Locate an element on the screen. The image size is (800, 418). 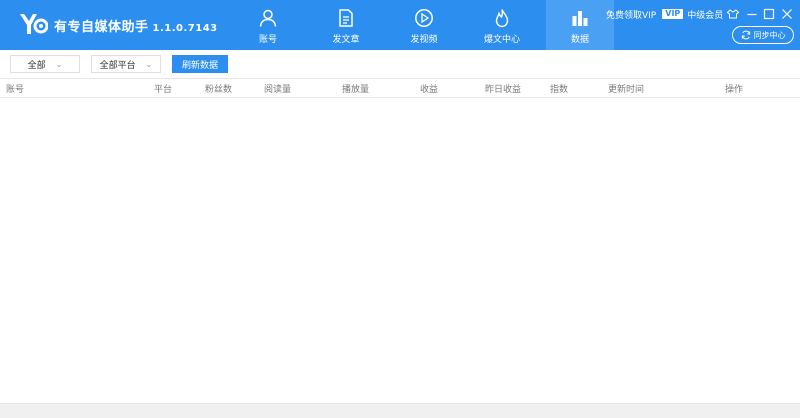
nav-tab-data: 数据 is located at coordinates (580, 25).